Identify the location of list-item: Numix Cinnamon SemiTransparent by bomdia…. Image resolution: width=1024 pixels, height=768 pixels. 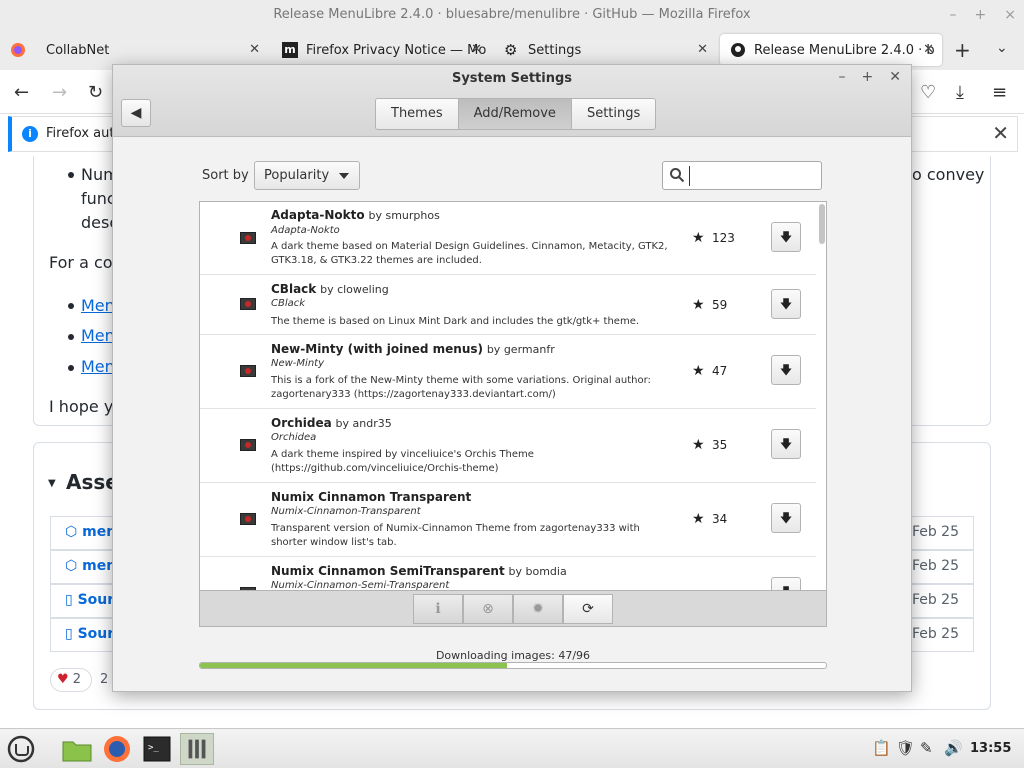
(508, 573).